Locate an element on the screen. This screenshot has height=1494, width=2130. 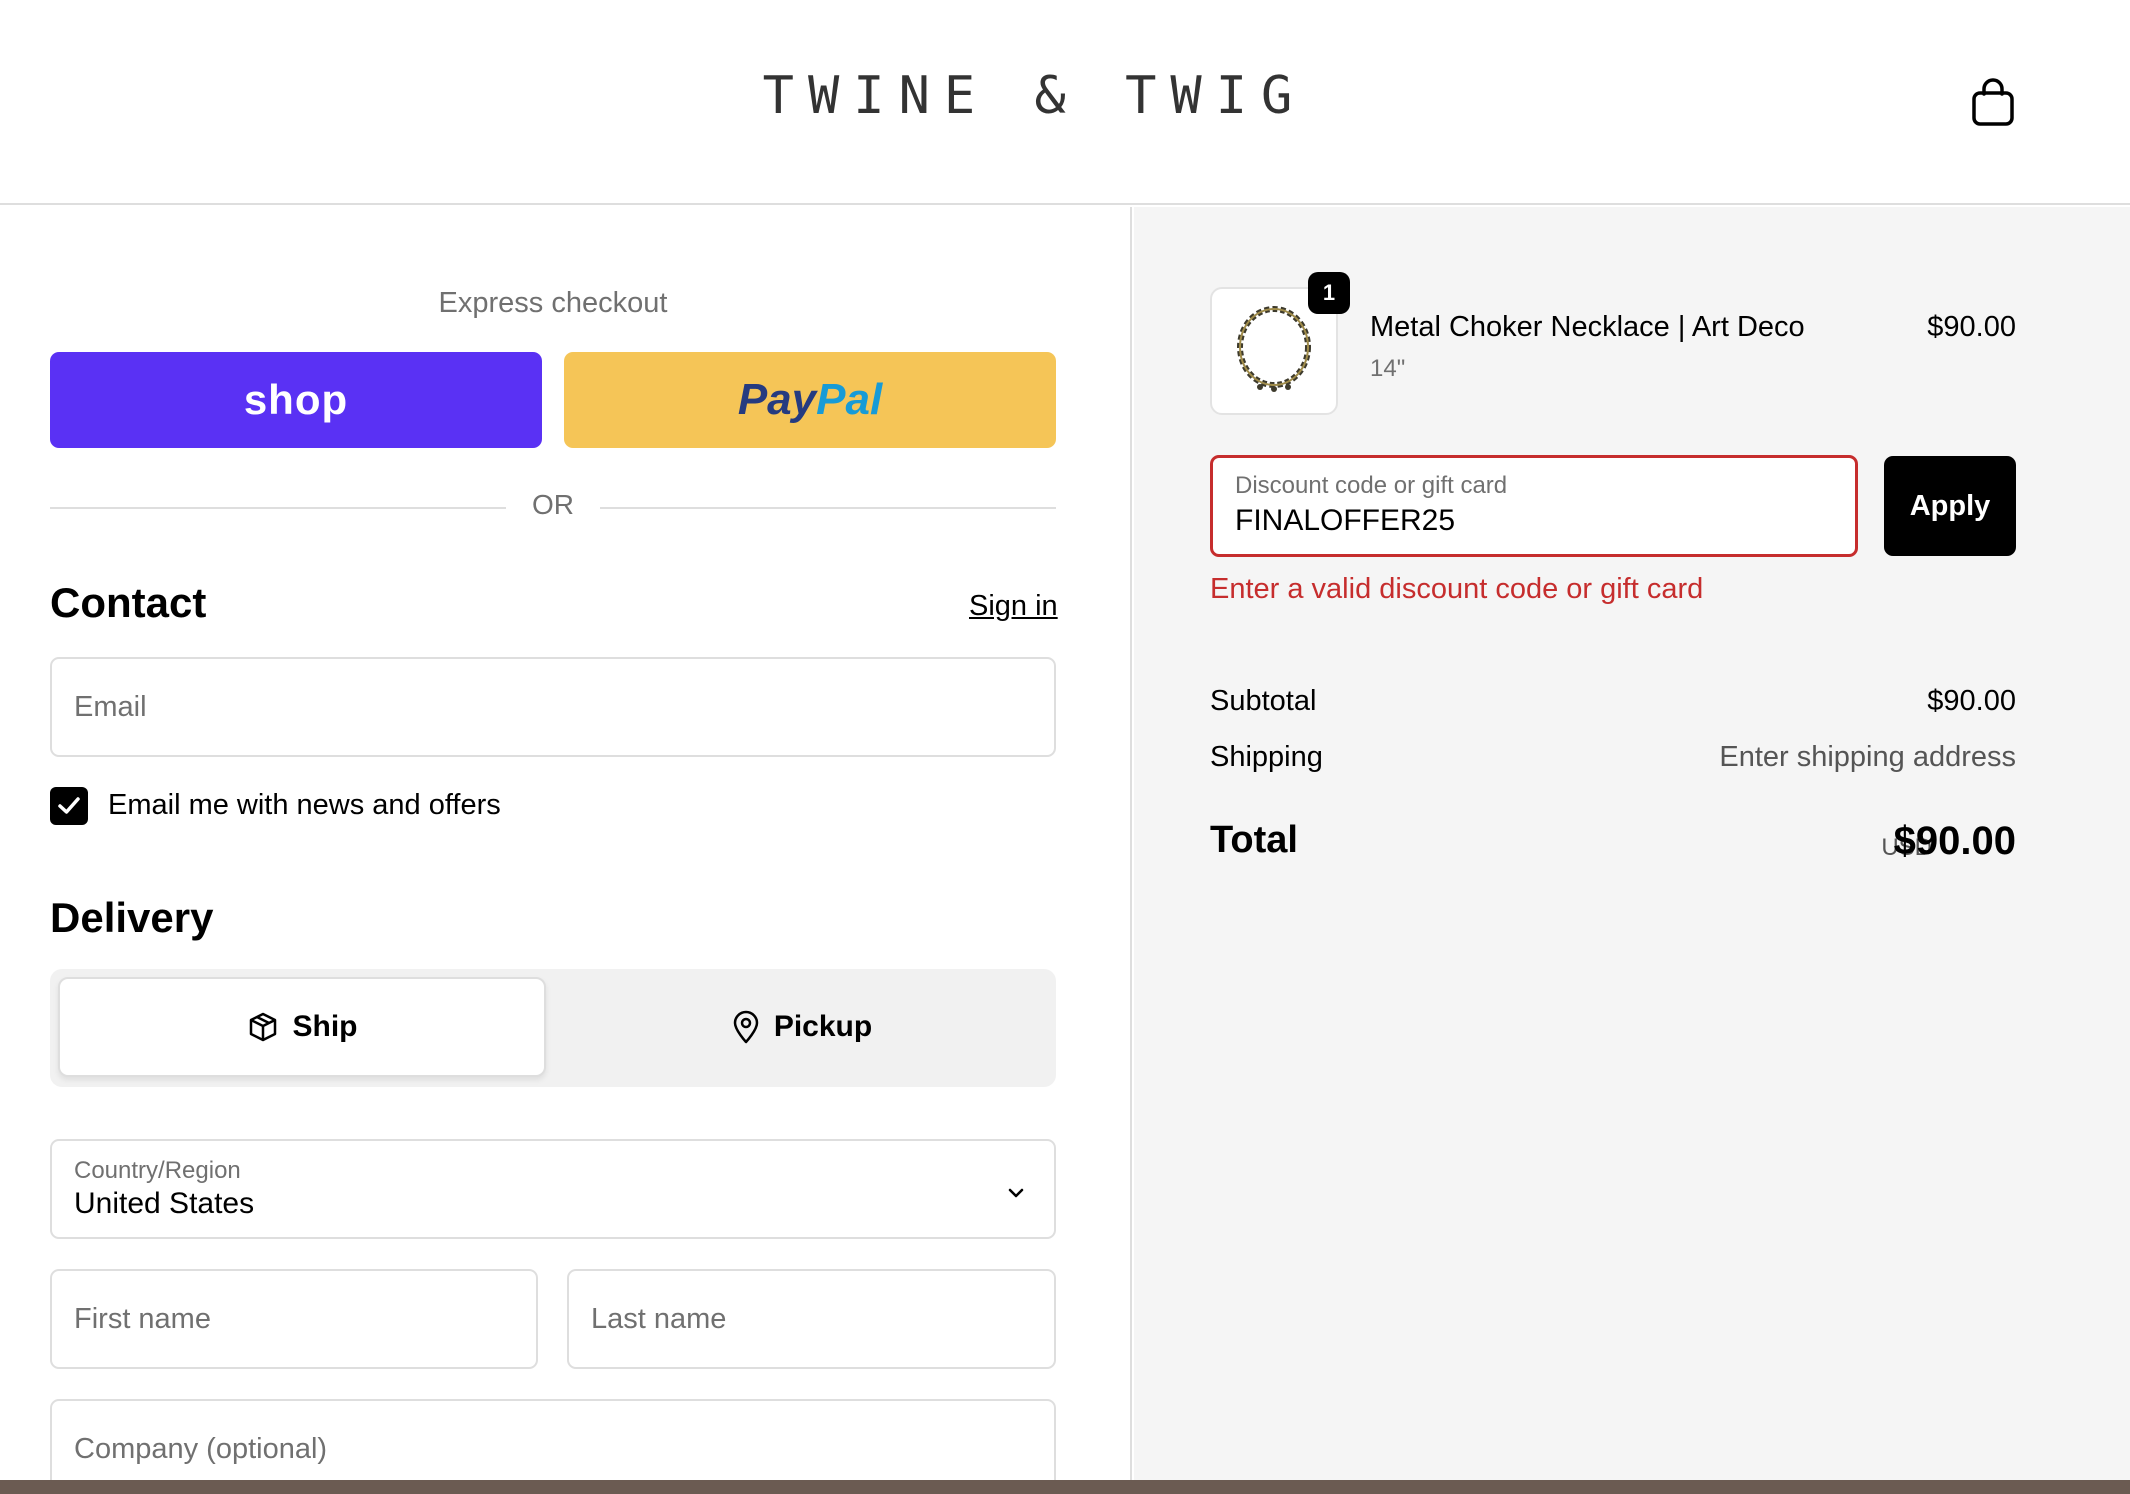
or-label: OR is located at coordinates (553, 504).